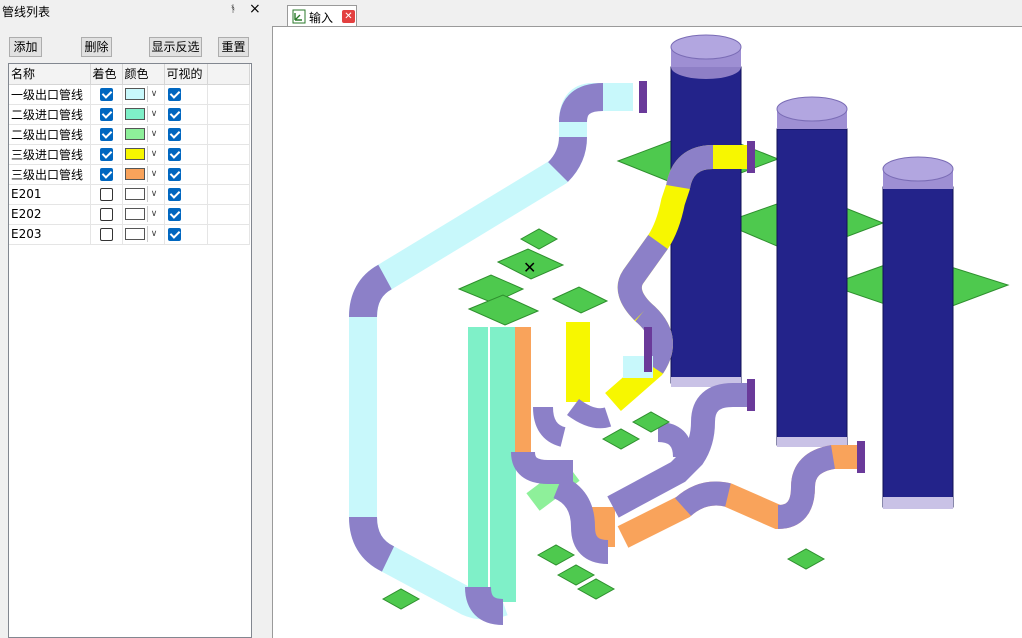  Describe the element at coordinates (106, 74) in the screenshot. I see `header-colored: 着色` at that location.